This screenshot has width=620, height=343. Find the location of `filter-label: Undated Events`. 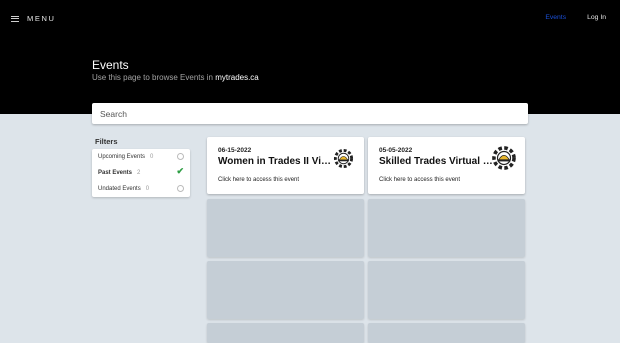

filter-label: Undated Events is located at coordinates (119, 189).